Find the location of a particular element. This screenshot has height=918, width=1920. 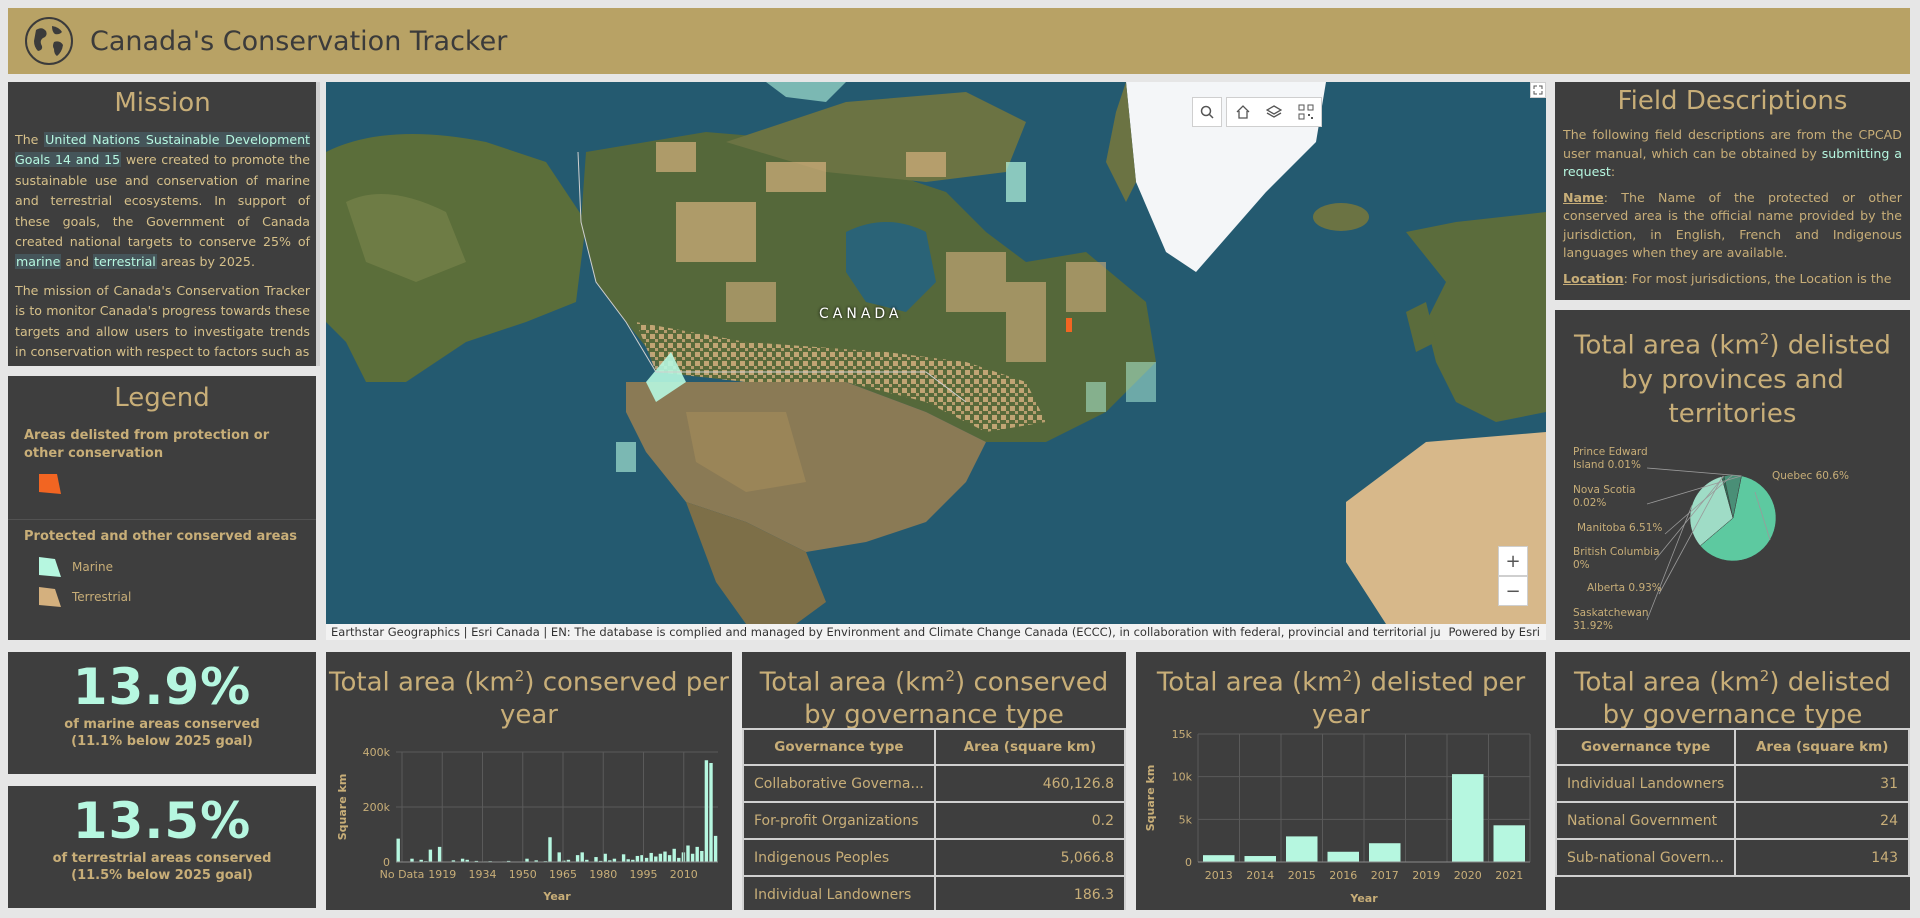

x-tick-label: 2017 is located at coordinates (1385, 875).